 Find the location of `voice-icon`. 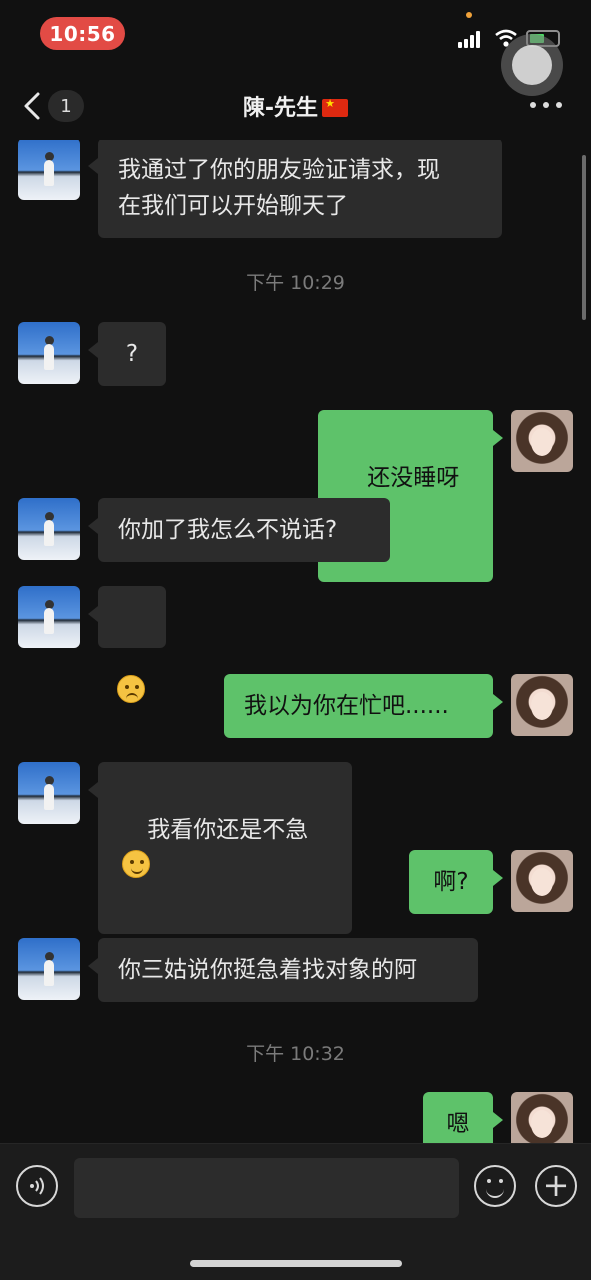

voice-icon is located at coordinates (37, 1186).